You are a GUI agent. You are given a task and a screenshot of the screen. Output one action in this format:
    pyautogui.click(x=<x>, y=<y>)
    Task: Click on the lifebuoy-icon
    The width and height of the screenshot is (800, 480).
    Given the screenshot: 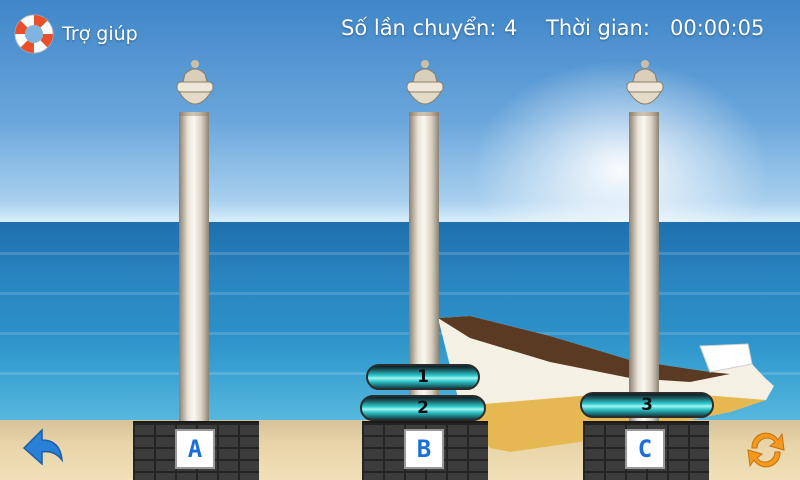 What is the action you would take?
    pyautogui.click(x=34, y=34)
    